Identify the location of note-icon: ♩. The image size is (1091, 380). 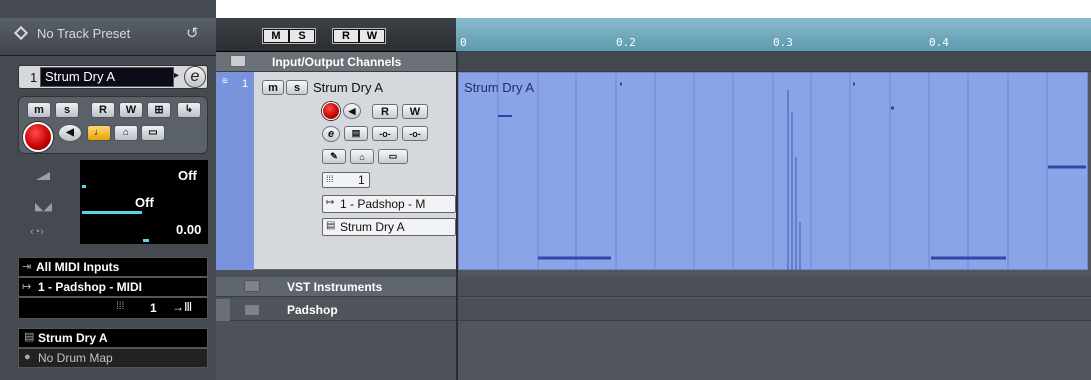
(99, 132).